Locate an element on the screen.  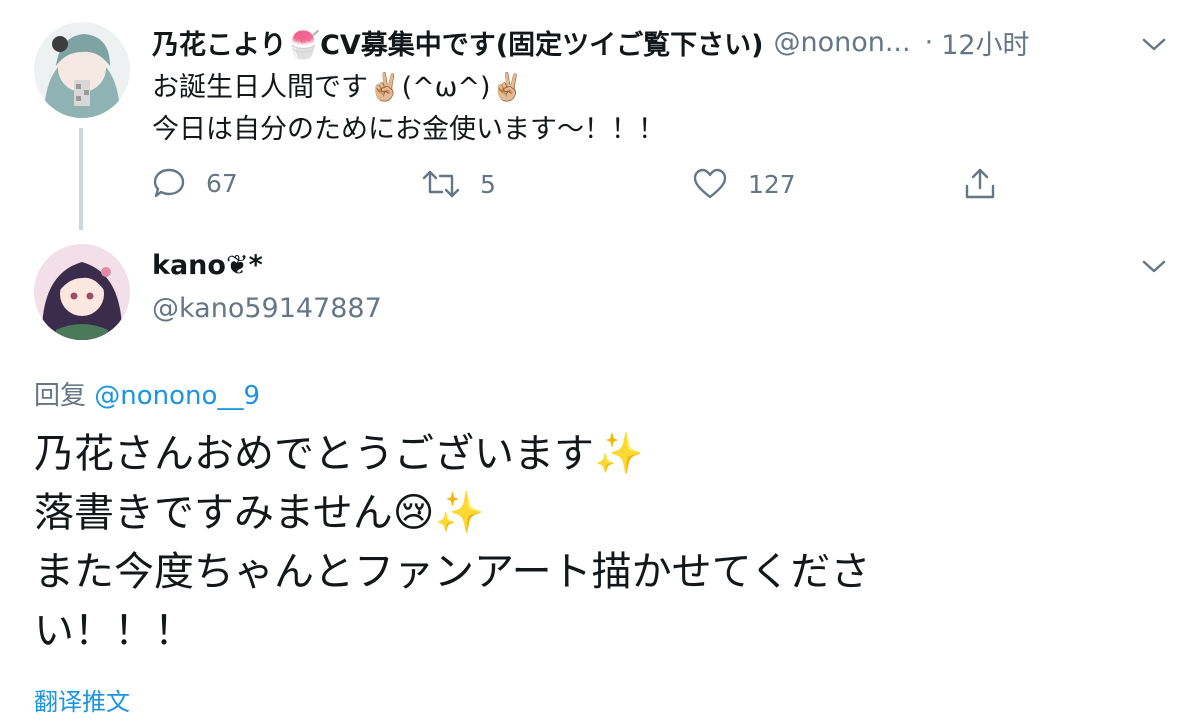
replying-to: 回复 @nonono__9 is located at coordinates (147, 393).